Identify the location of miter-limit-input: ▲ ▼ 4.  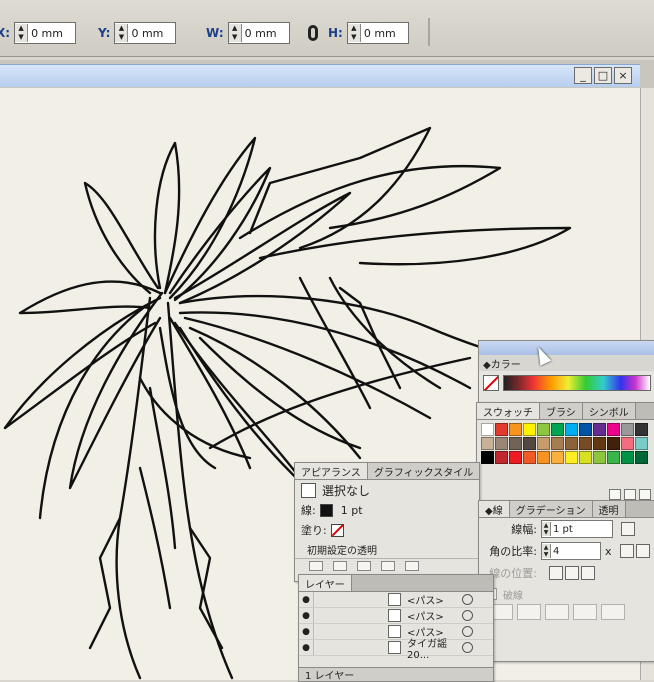
(571, 551).